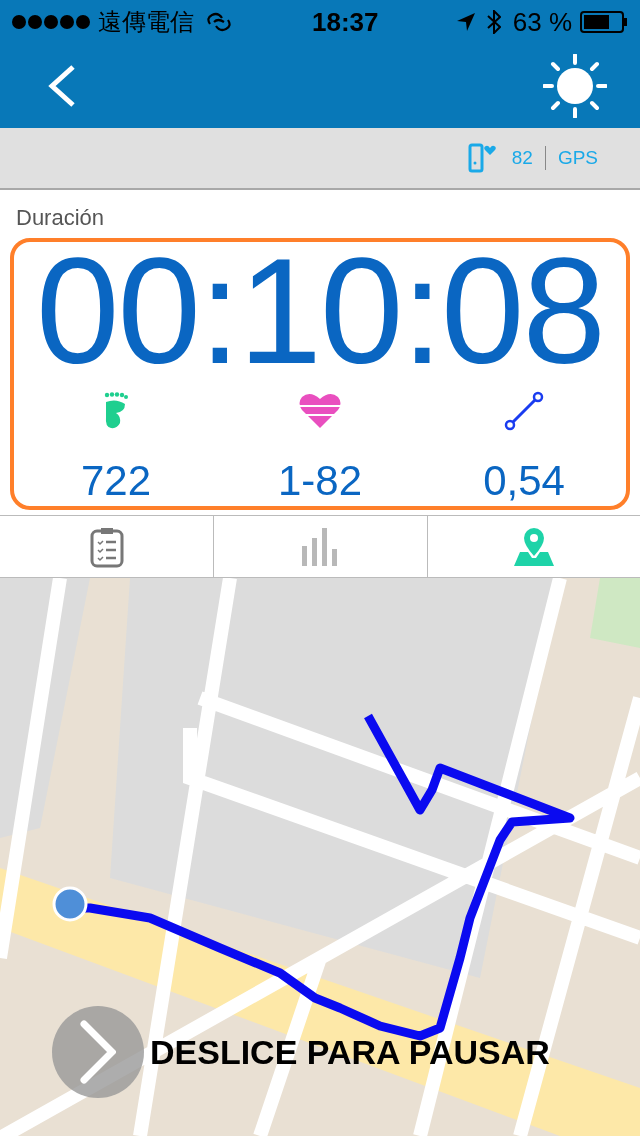 This screenshot has width=640, height=1136. What do you see at coordinates (533, 546) in the screenshot?
I see `map-pin-icon` at bounding box center [533, 546].